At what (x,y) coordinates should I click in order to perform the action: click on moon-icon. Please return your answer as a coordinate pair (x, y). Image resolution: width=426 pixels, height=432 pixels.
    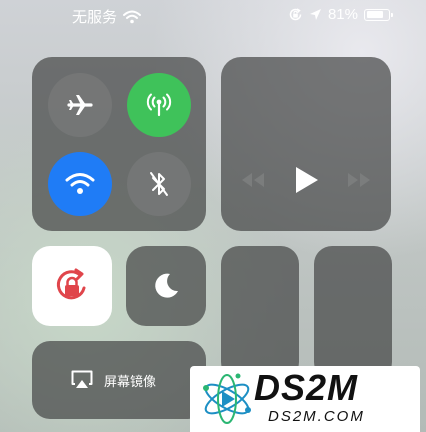
    Looking at the image, I should click on (166, 285).